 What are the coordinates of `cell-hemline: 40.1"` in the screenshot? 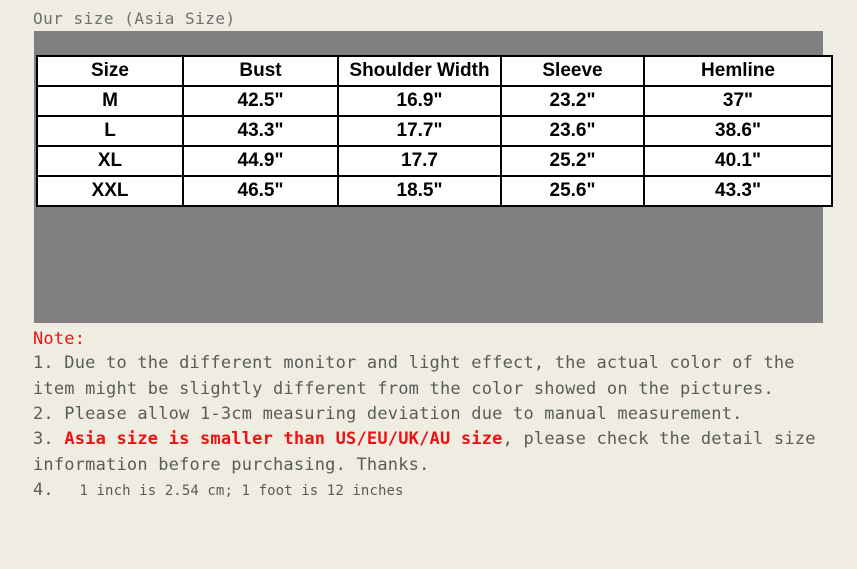 It's located at (738, 161).